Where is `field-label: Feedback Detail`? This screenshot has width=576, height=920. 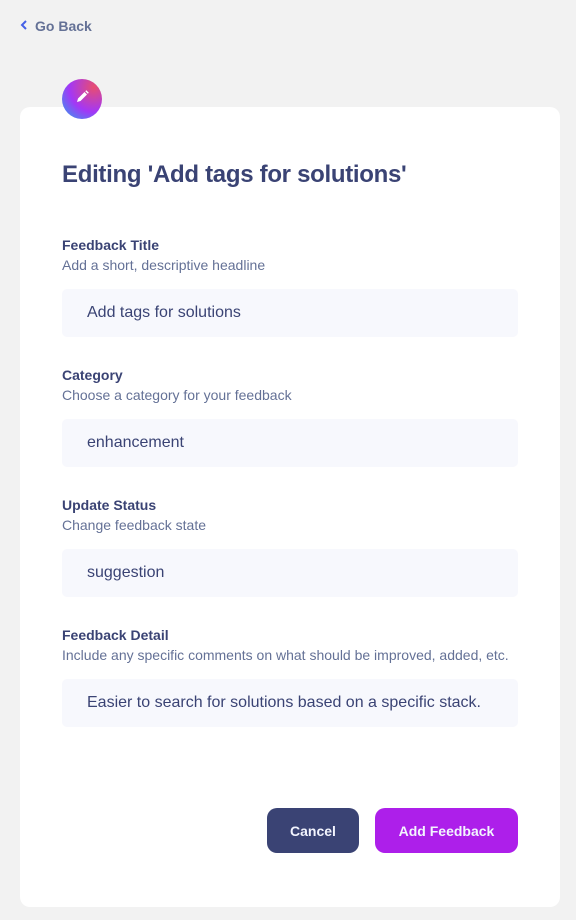 field-label: Feedback Detail is located at coordinates (115, 635).